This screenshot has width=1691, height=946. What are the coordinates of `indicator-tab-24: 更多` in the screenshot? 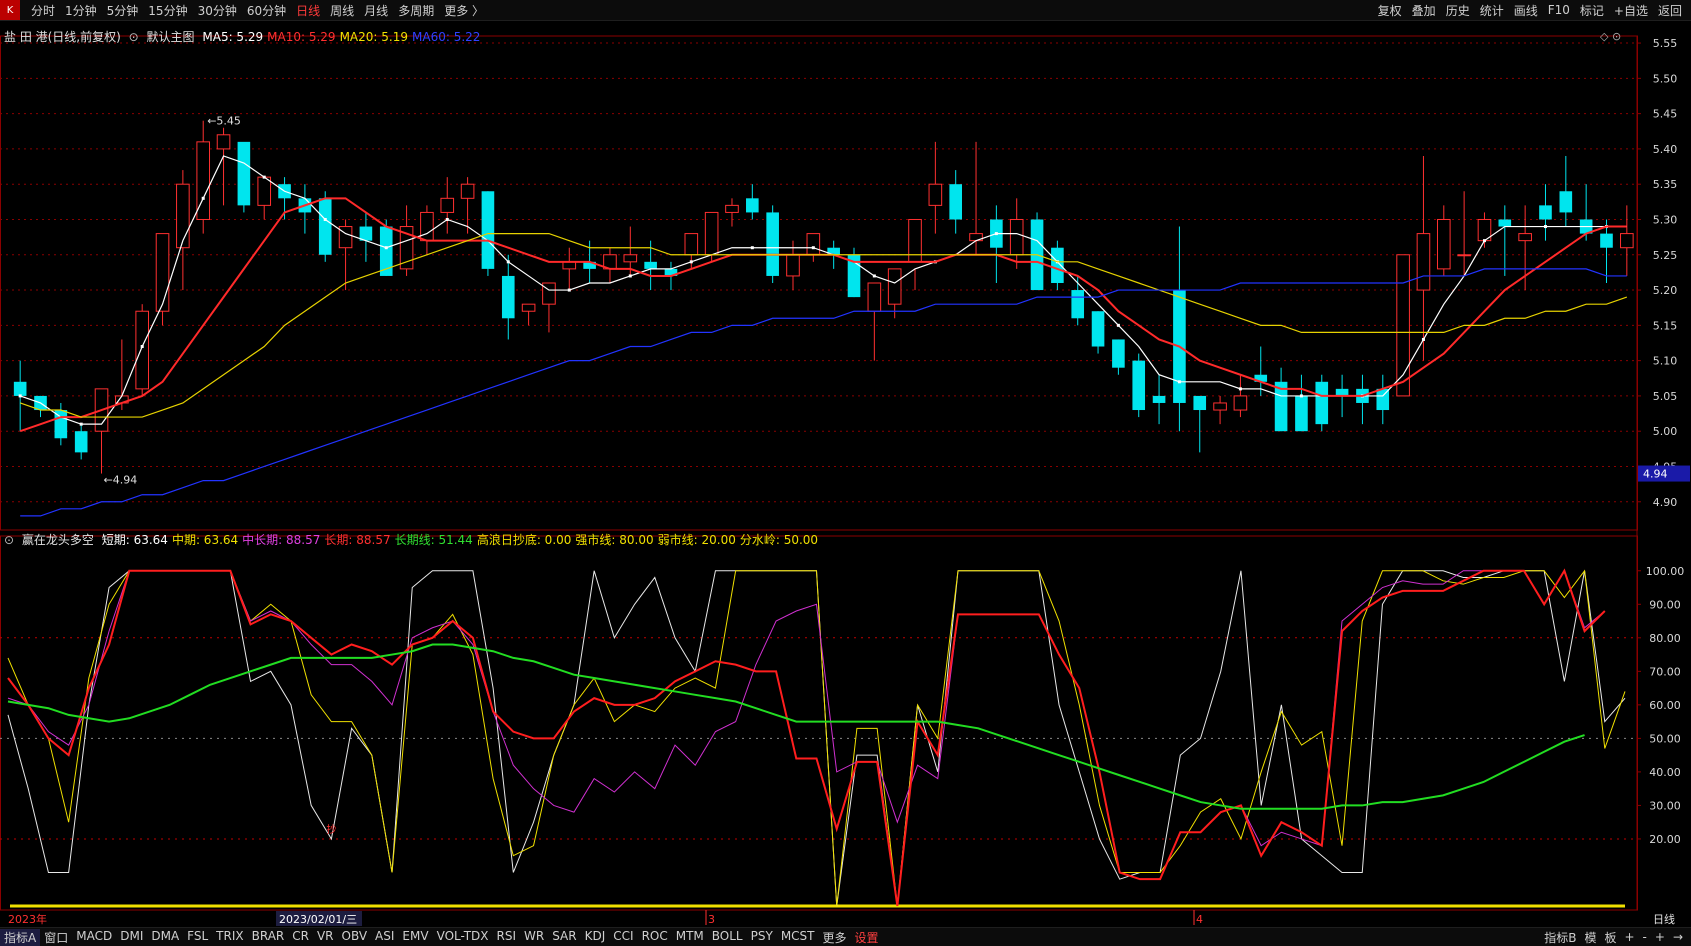 It's located at (835, 937).